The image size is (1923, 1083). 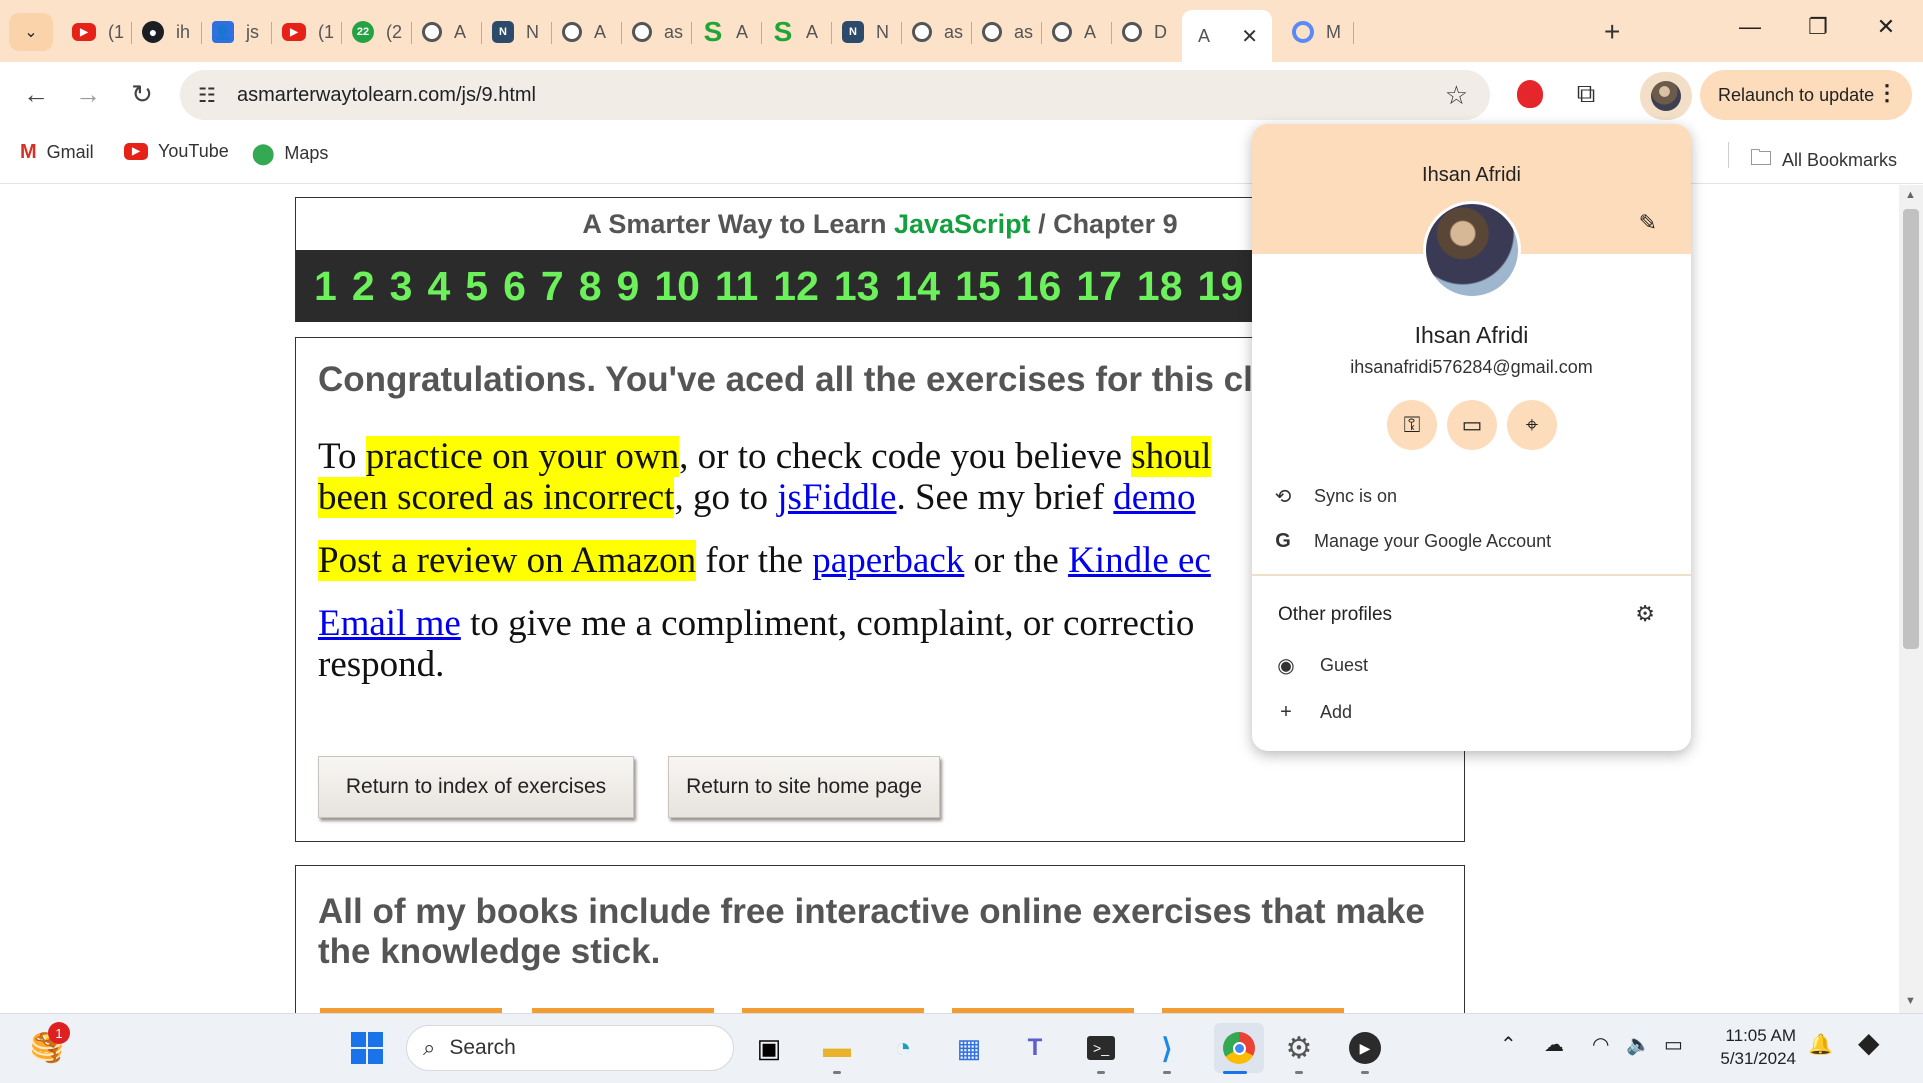 I want to click on return-to-home-button: Return to site home page, so click(x=804, y=787).